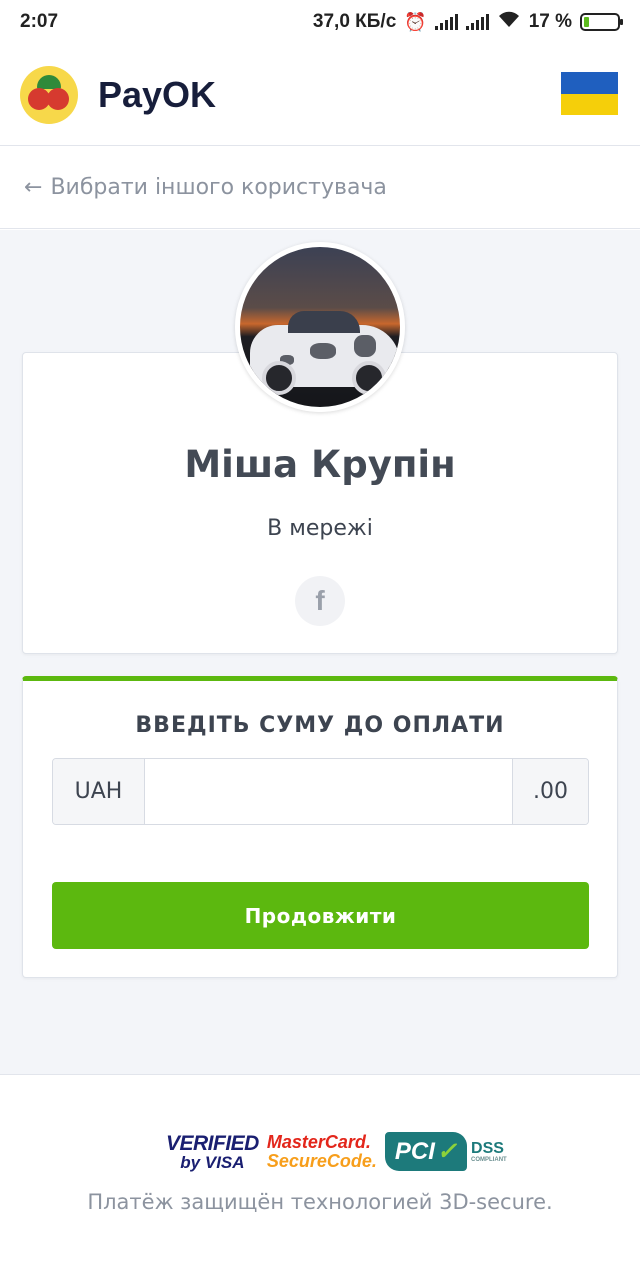  I want to click on amount-input, so click(328, 791).